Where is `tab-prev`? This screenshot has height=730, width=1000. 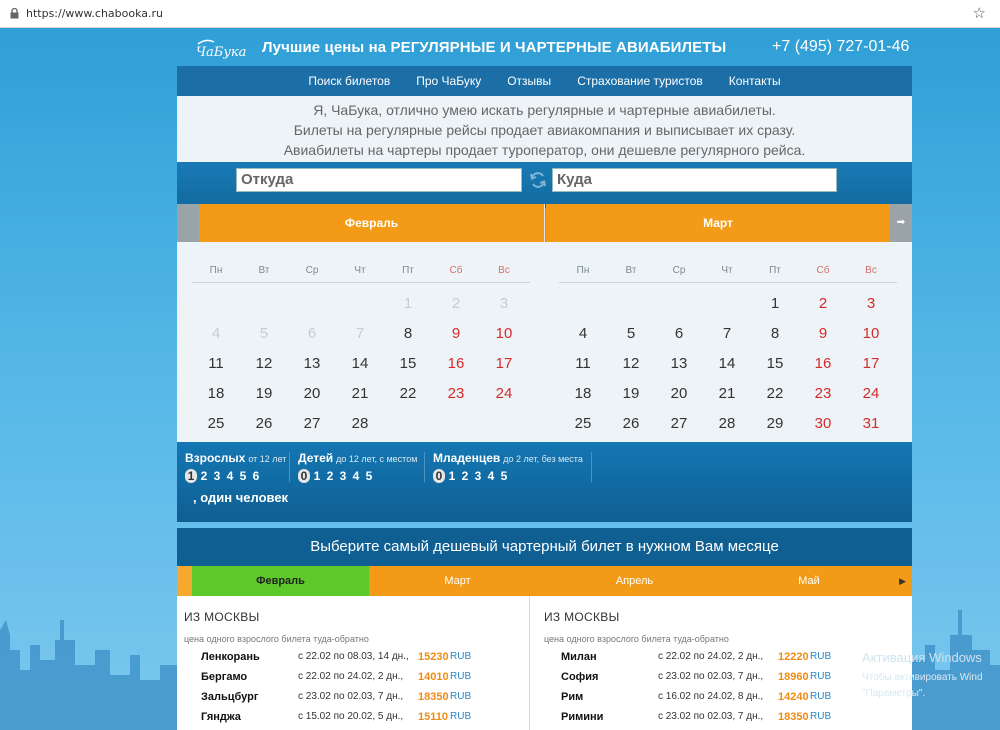 tab-prev is located at coordinates (184, 581).